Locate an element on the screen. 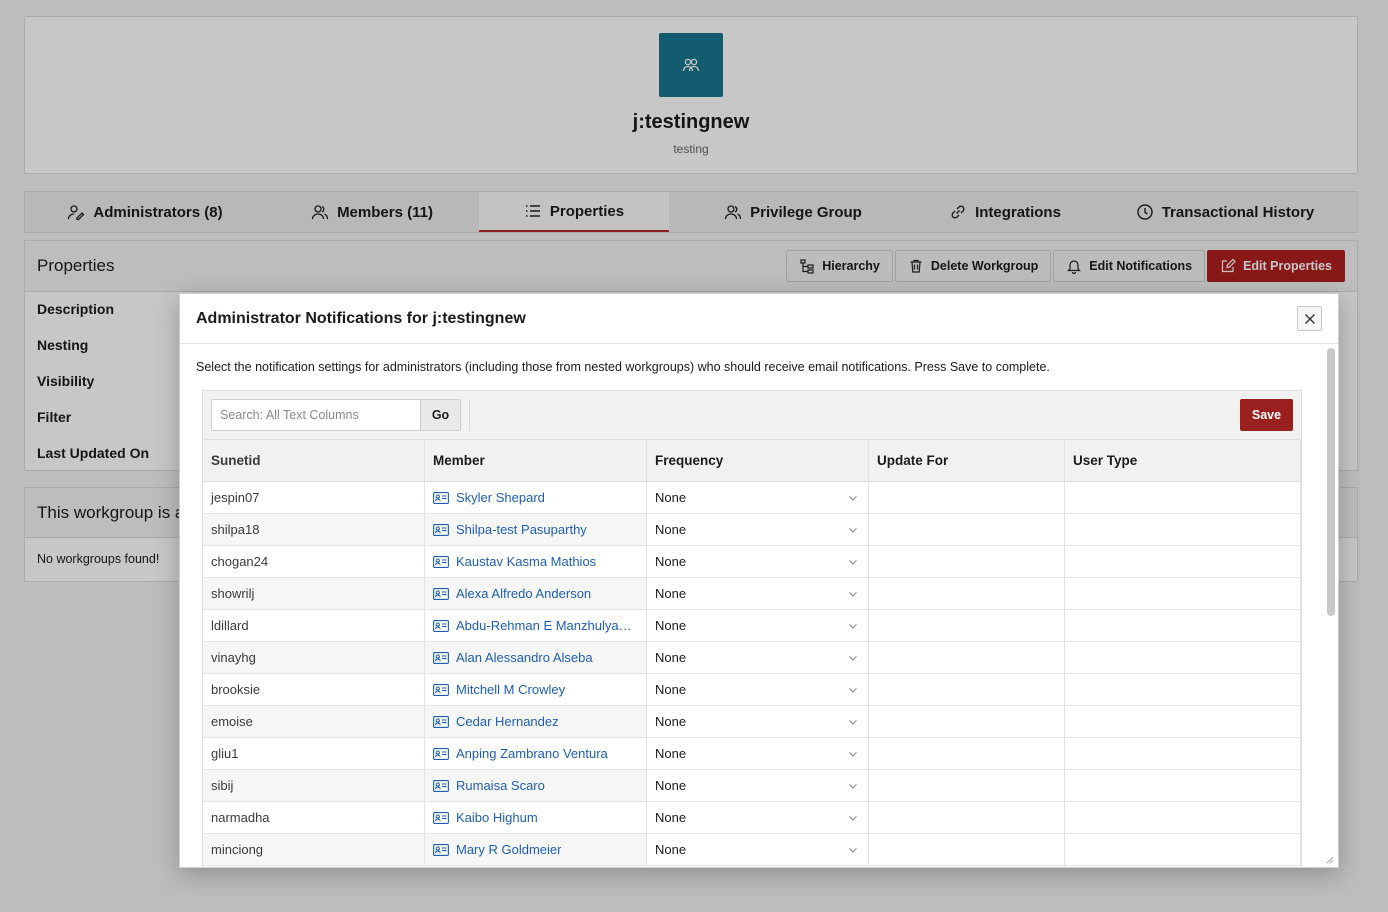 This screenshot has height=912, width=1388. member-link: Mary R Goldmeier is located at coordinates (497, 849).